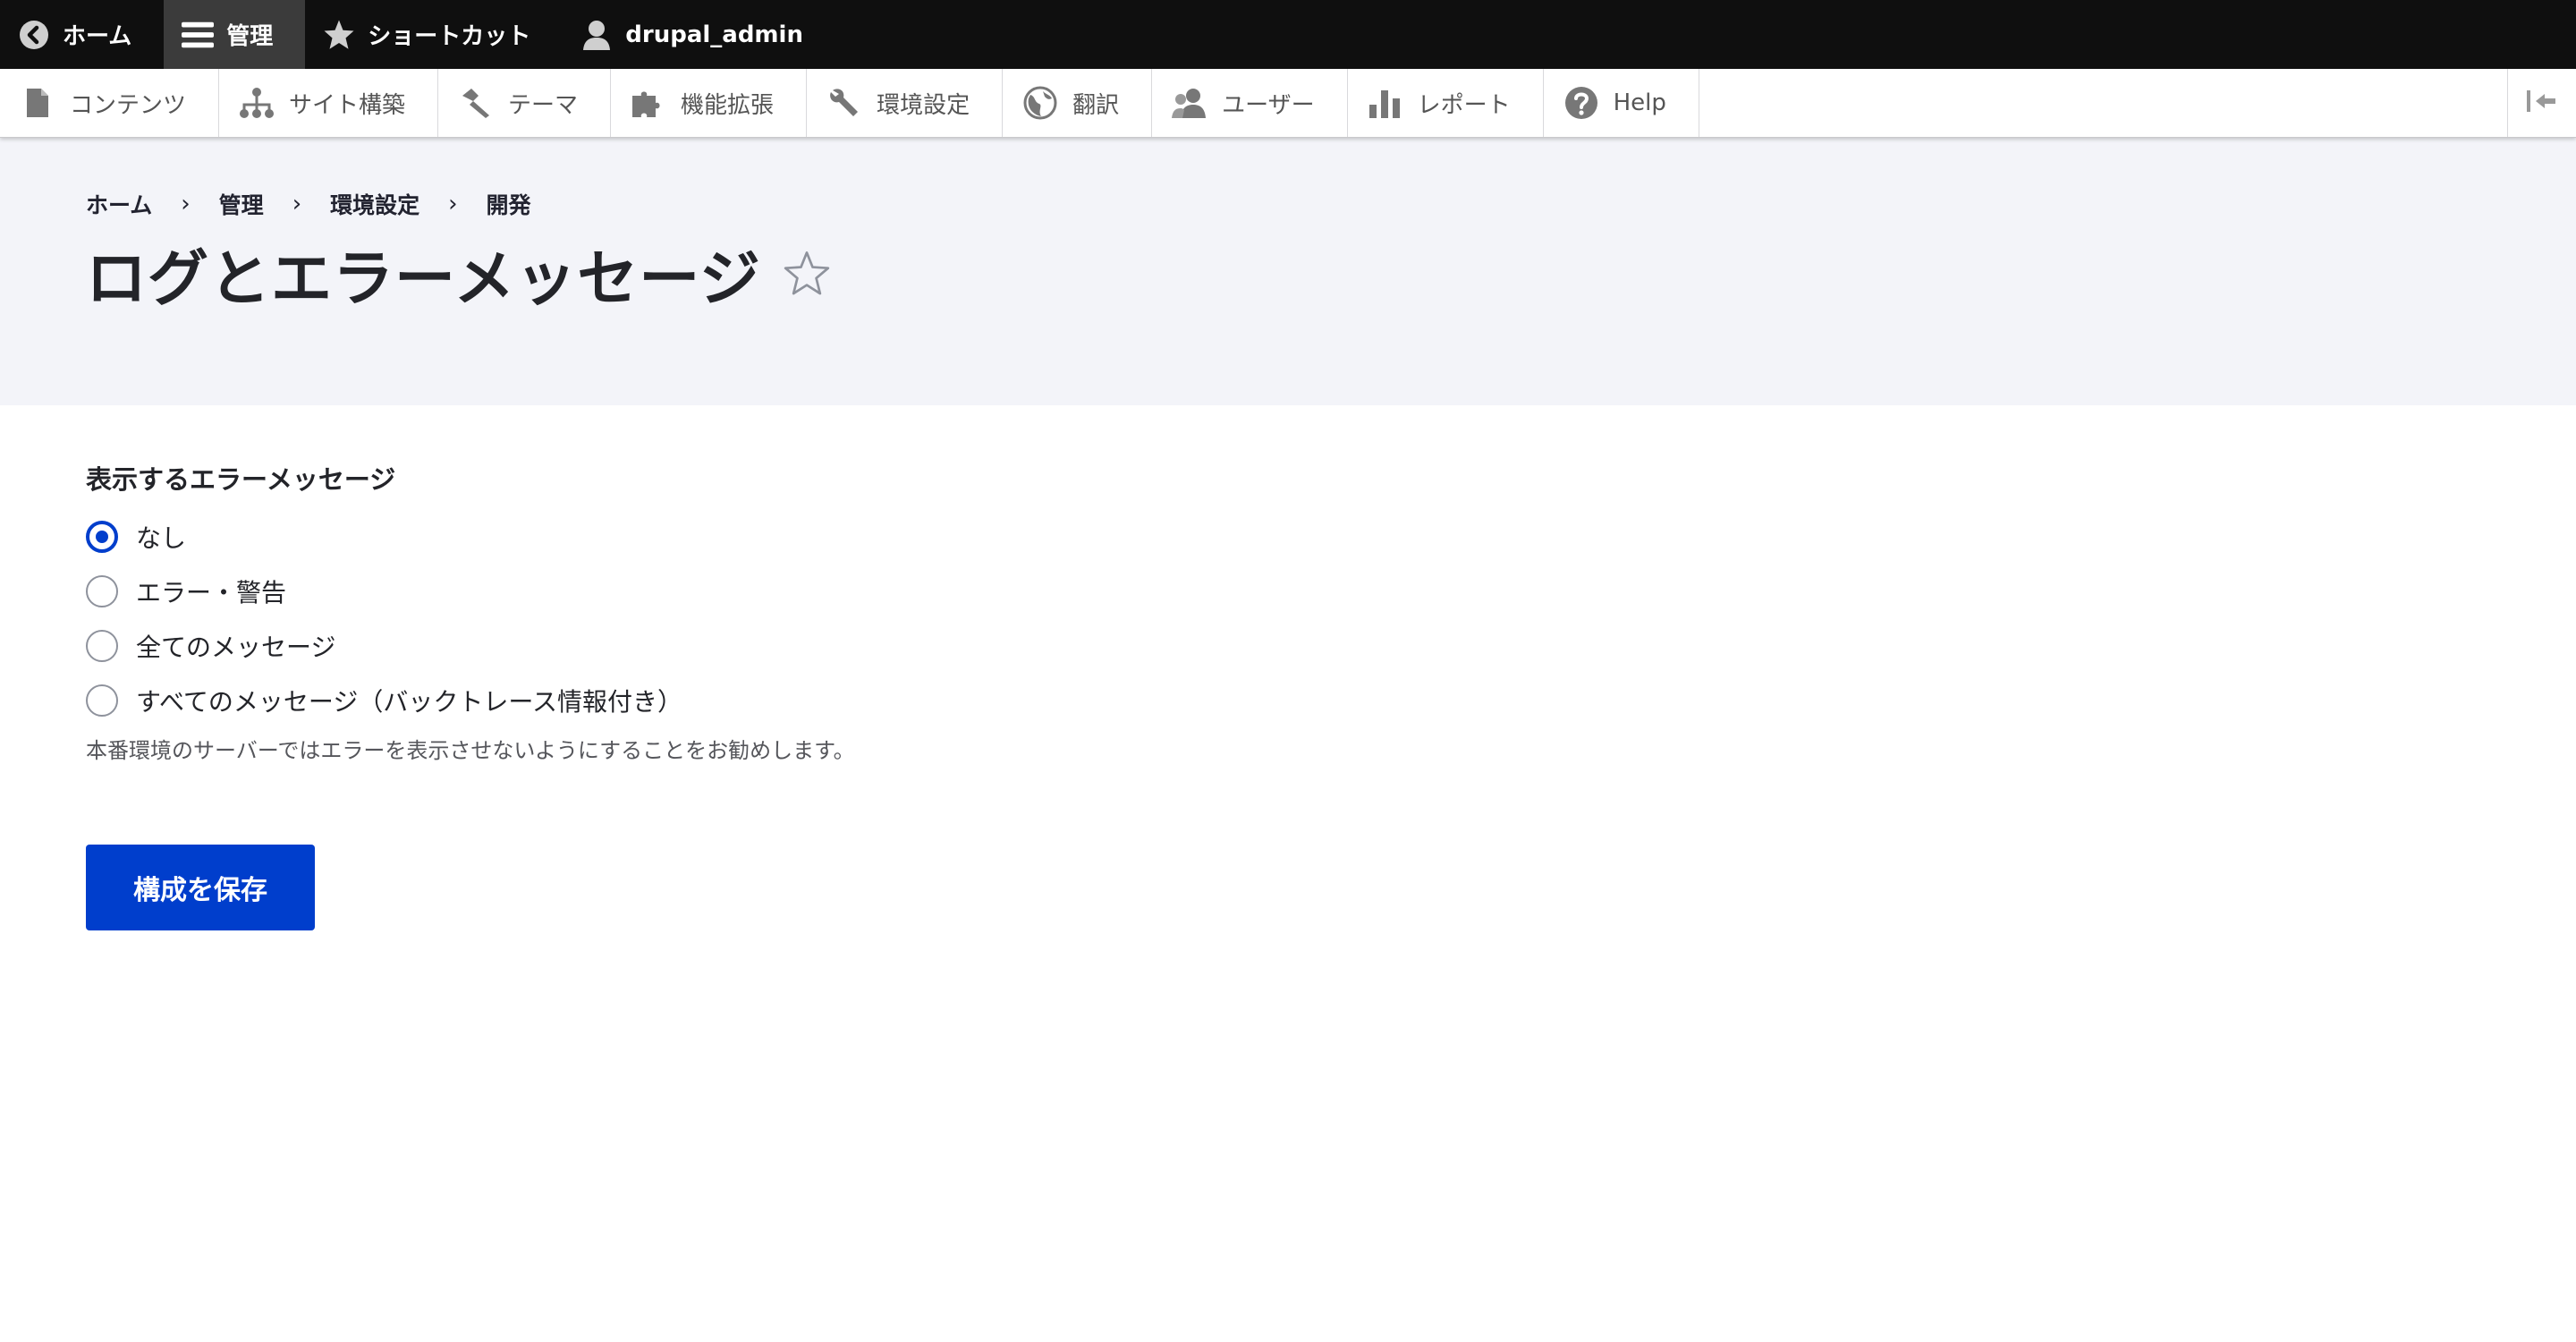 This screenshot has height=1342, width=2576. What do you see at coordinates (844, 103) in the screenshot?
I see `wrench-icon` at bounding box center [844, 103].